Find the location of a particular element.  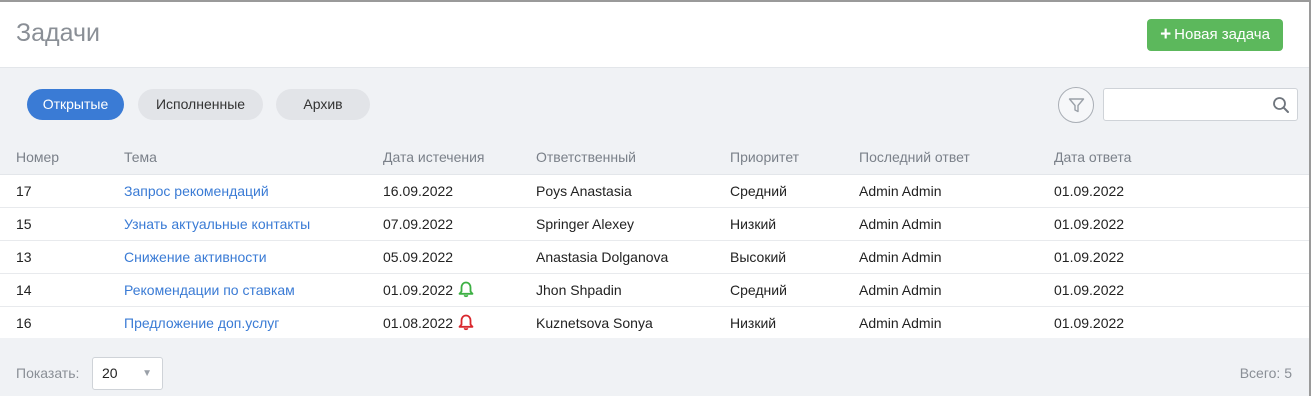

pagination-footer: Показать: 20 ▼ Всего: 5 is located at coordinates (654, 367).